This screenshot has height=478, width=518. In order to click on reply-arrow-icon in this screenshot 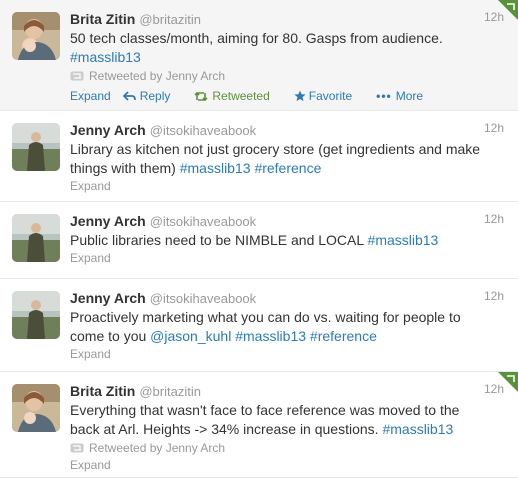, I will do `click(129, 95)`.